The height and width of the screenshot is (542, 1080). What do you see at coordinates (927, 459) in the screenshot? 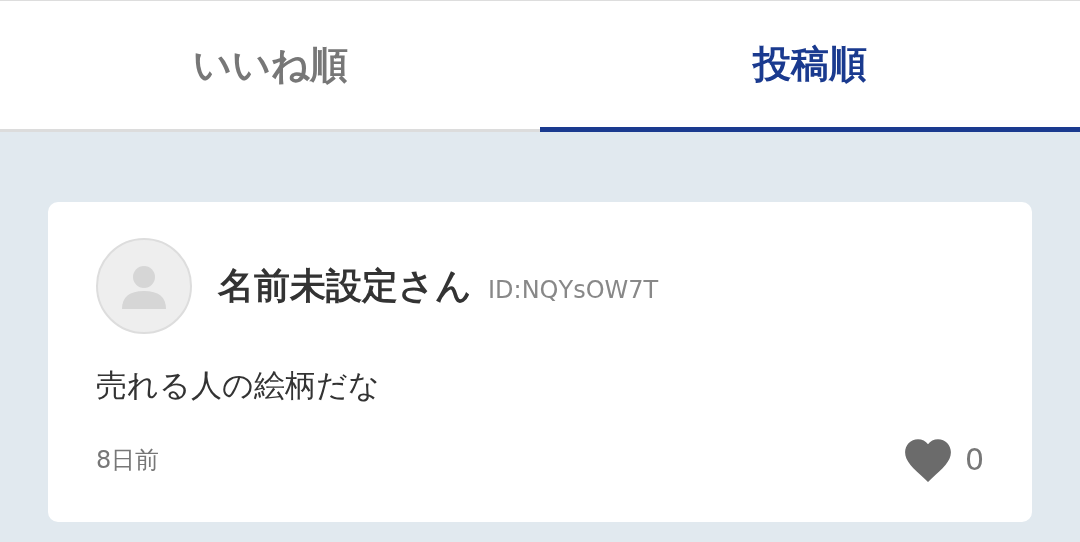
I see `heart-icon` at bounding box center [927, 459].